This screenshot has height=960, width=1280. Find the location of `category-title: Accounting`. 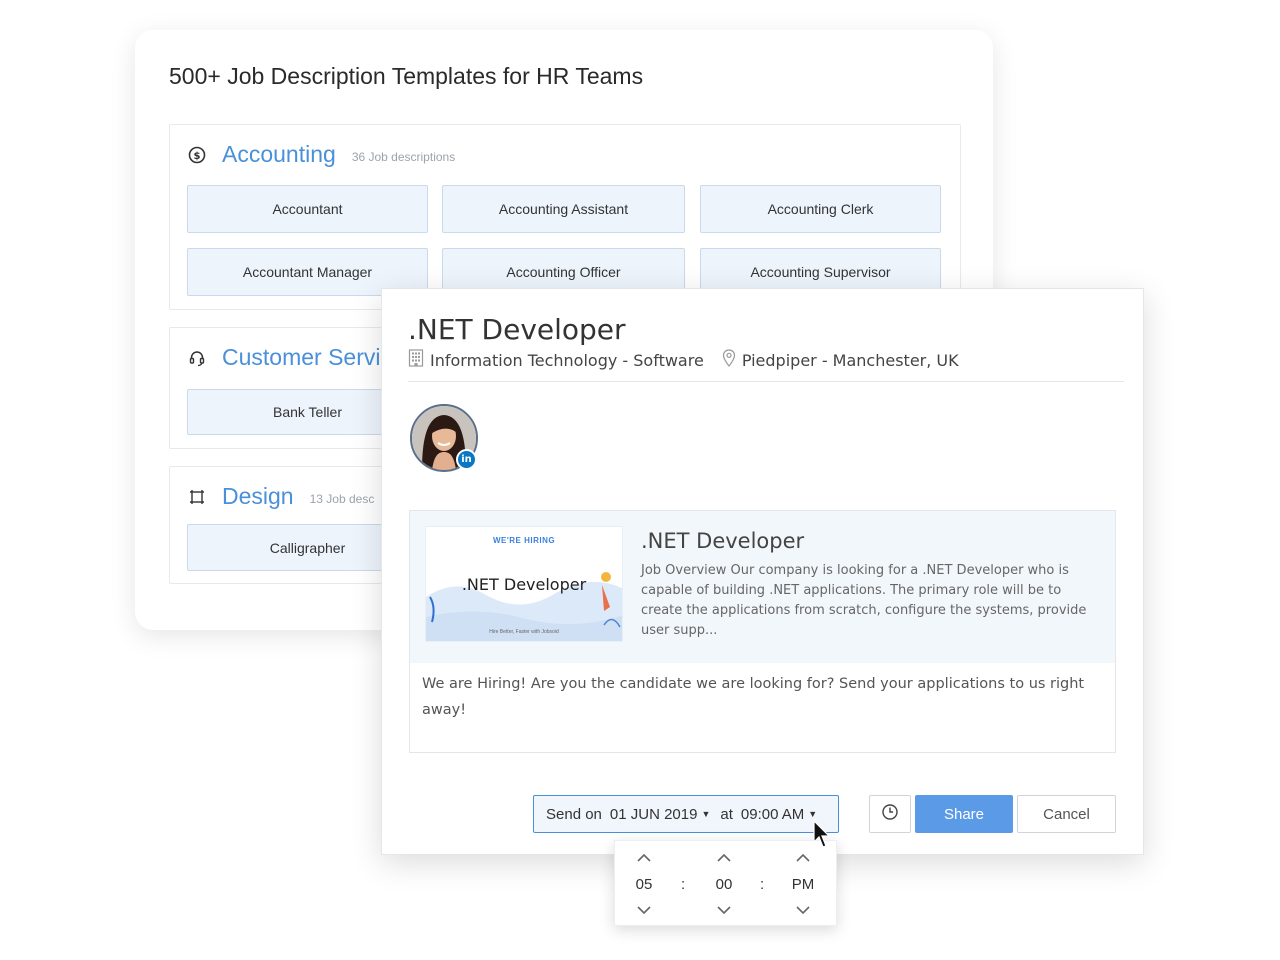

category-title: Accounting is located at coordinates (279, 154).